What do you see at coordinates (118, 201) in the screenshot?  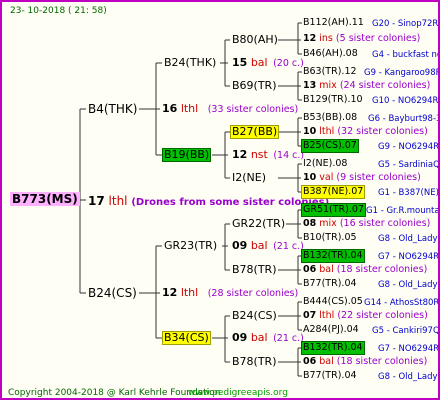 I see `root-pl: lthl` at bounding box center [118, 201].